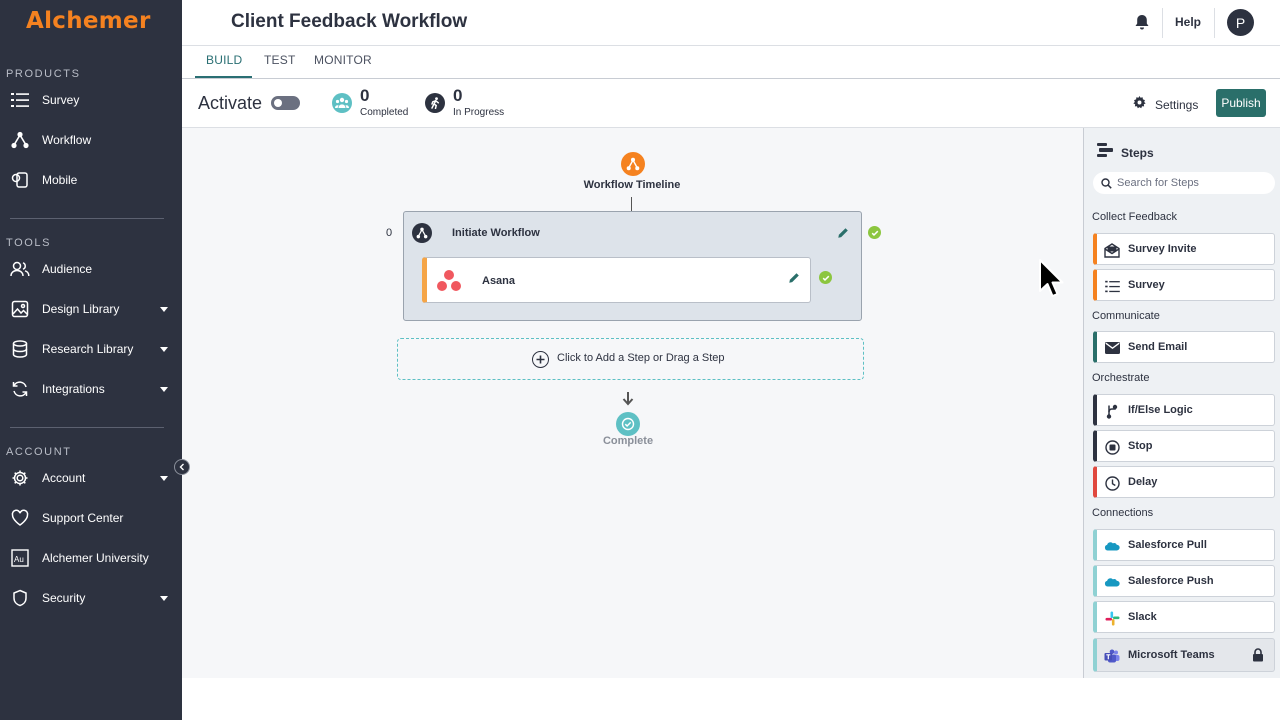  I want to click on sidebar-collapse-button, so click(182, 467).